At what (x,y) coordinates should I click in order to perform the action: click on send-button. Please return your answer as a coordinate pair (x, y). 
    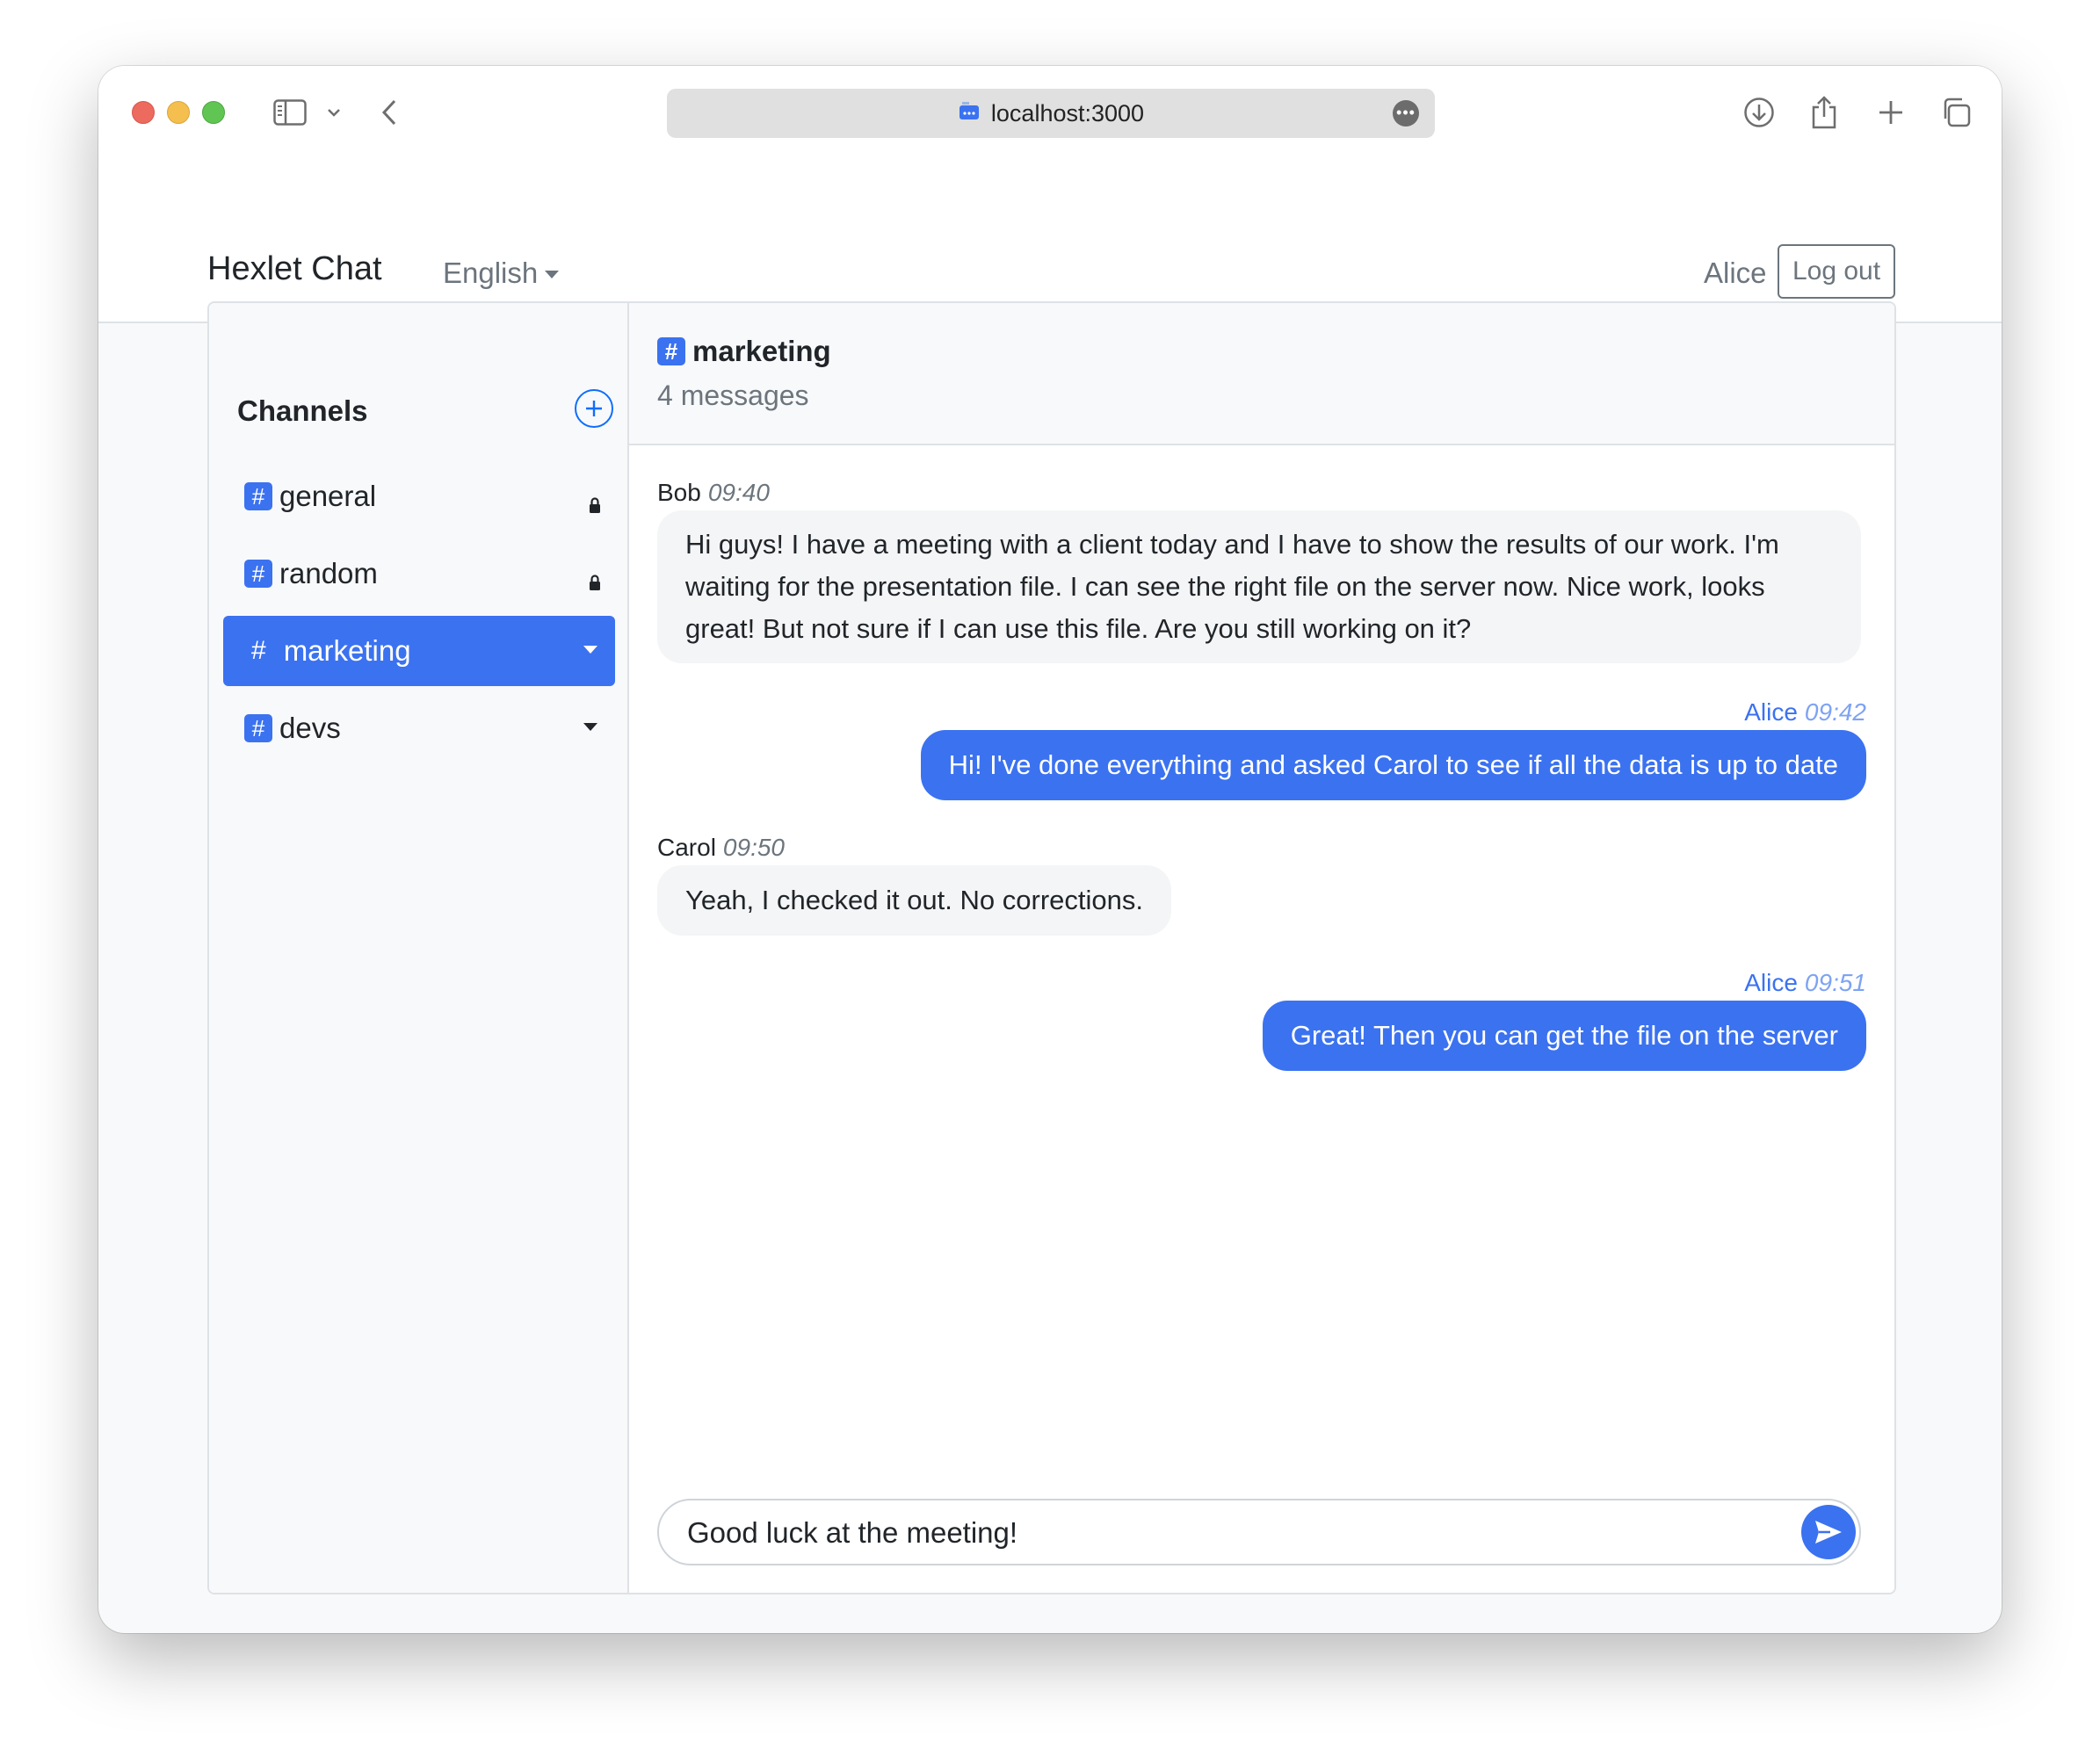
    Looking at the image, I should click on (1828, 1532).